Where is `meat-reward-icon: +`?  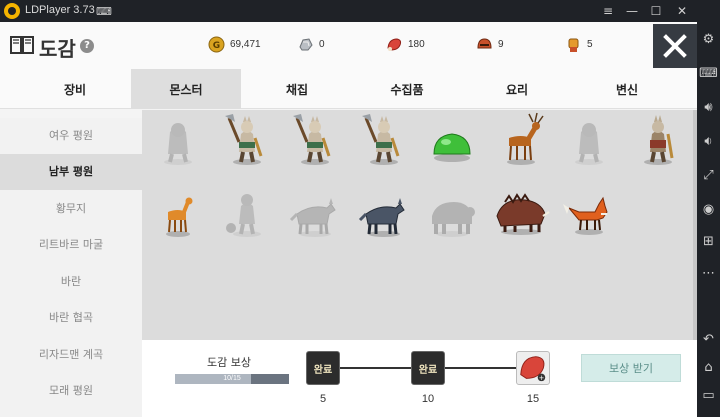 meat-reward-icon: + is located at coordinates (533, 368).